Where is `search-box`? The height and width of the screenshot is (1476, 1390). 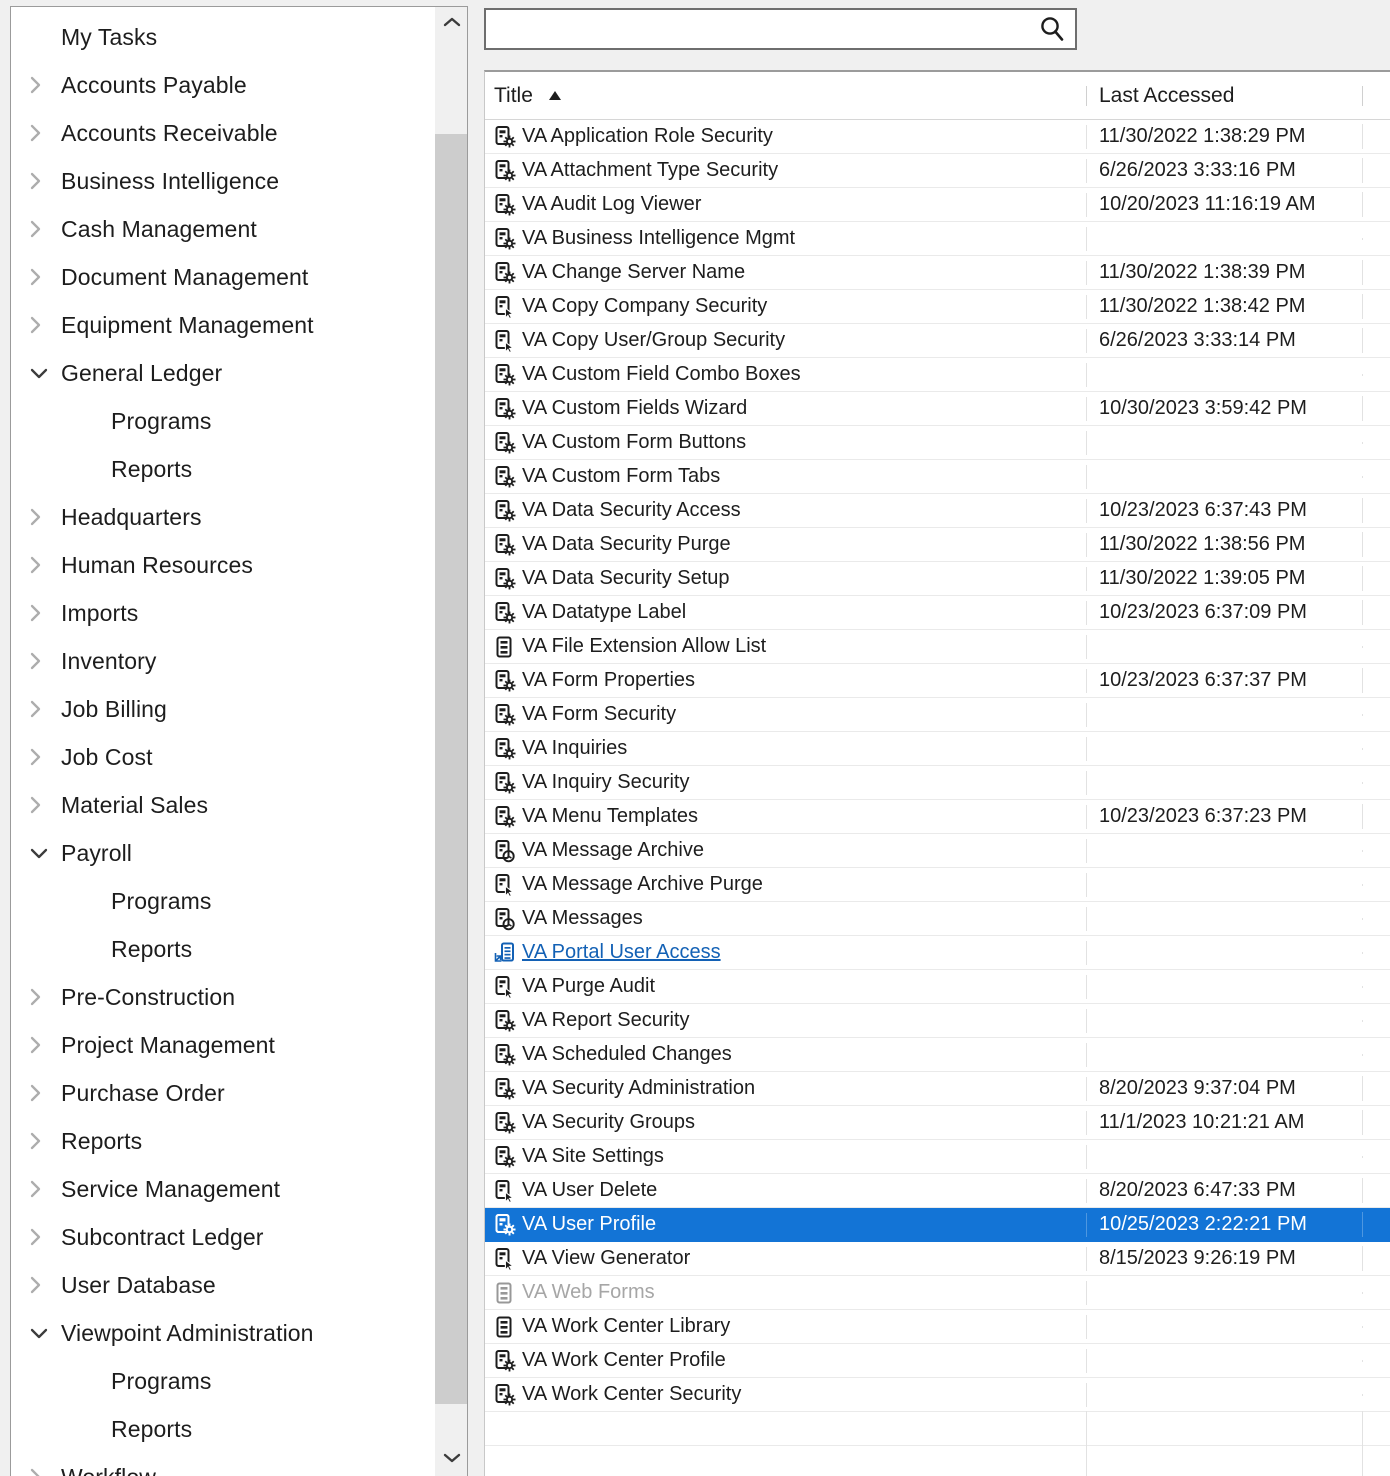 search-box is located at coordinates (780, 29).